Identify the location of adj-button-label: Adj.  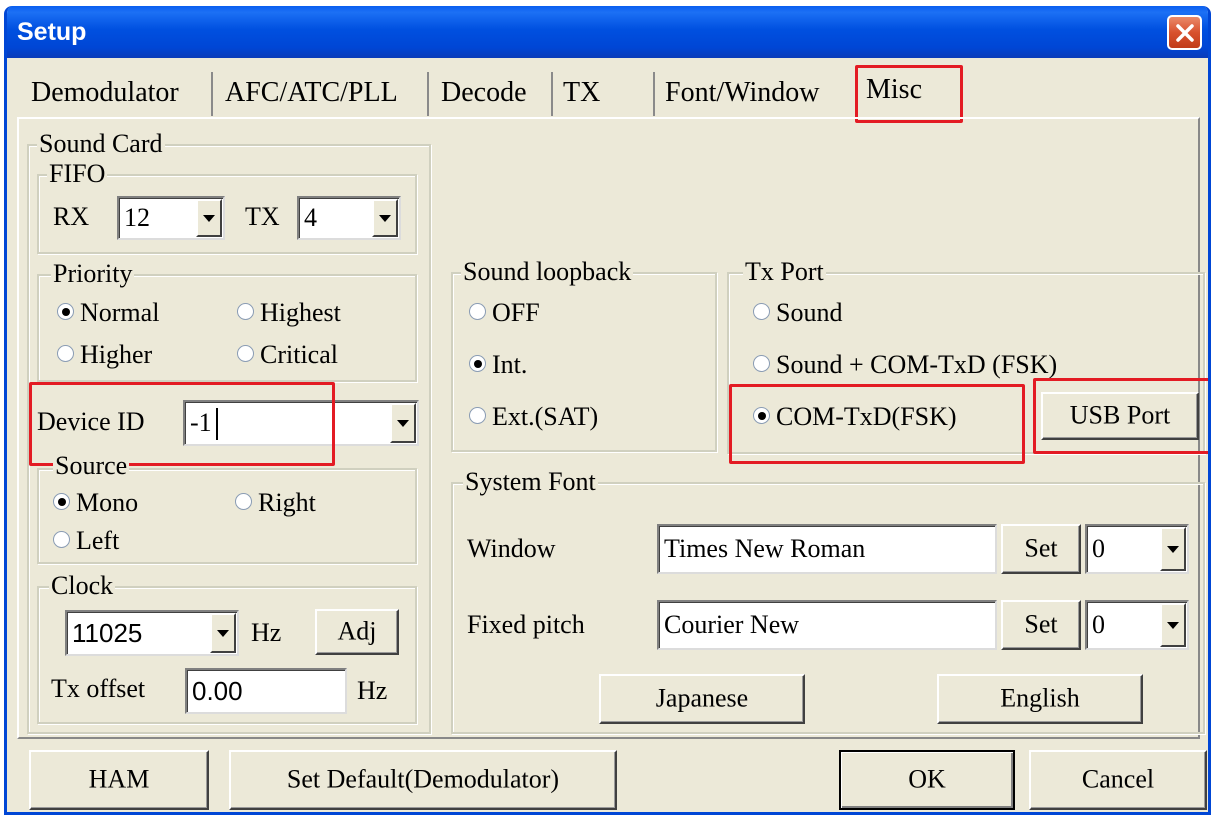
(357, 631).